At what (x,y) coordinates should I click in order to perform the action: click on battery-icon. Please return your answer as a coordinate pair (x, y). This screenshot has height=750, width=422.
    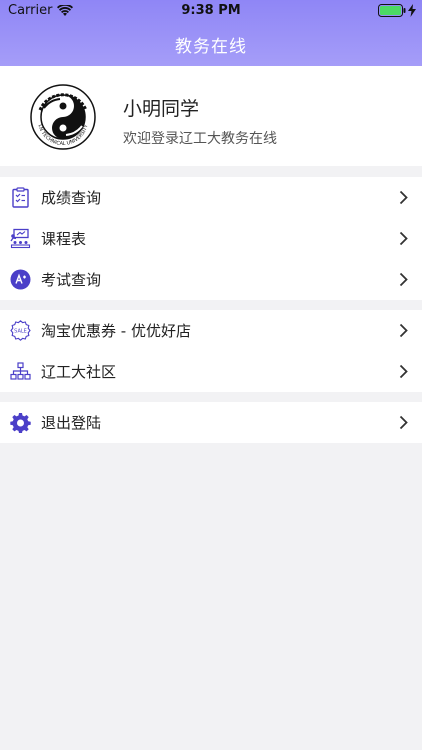
    Looking at the image, I should click on (392, 10).